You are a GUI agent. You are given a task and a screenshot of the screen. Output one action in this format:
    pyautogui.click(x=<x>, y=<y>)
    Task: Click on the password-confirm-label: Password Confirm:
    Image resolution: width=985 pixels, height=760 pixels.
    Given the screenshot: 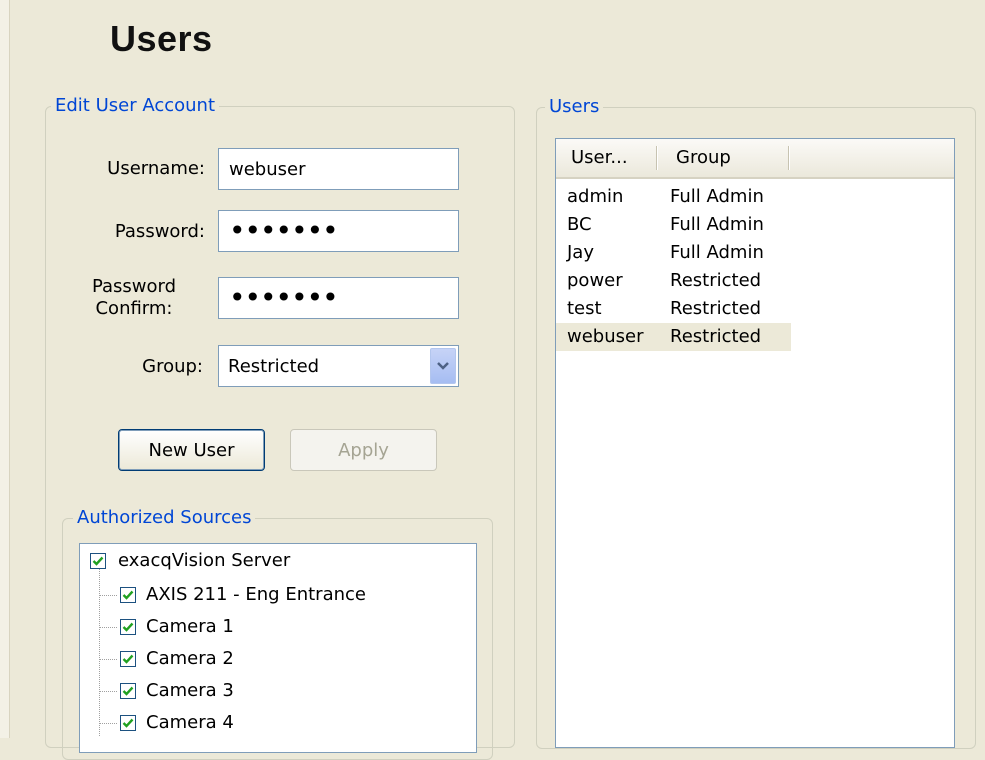 What is the action you would take?
    pyautogui.click(x=134, y=298)
    